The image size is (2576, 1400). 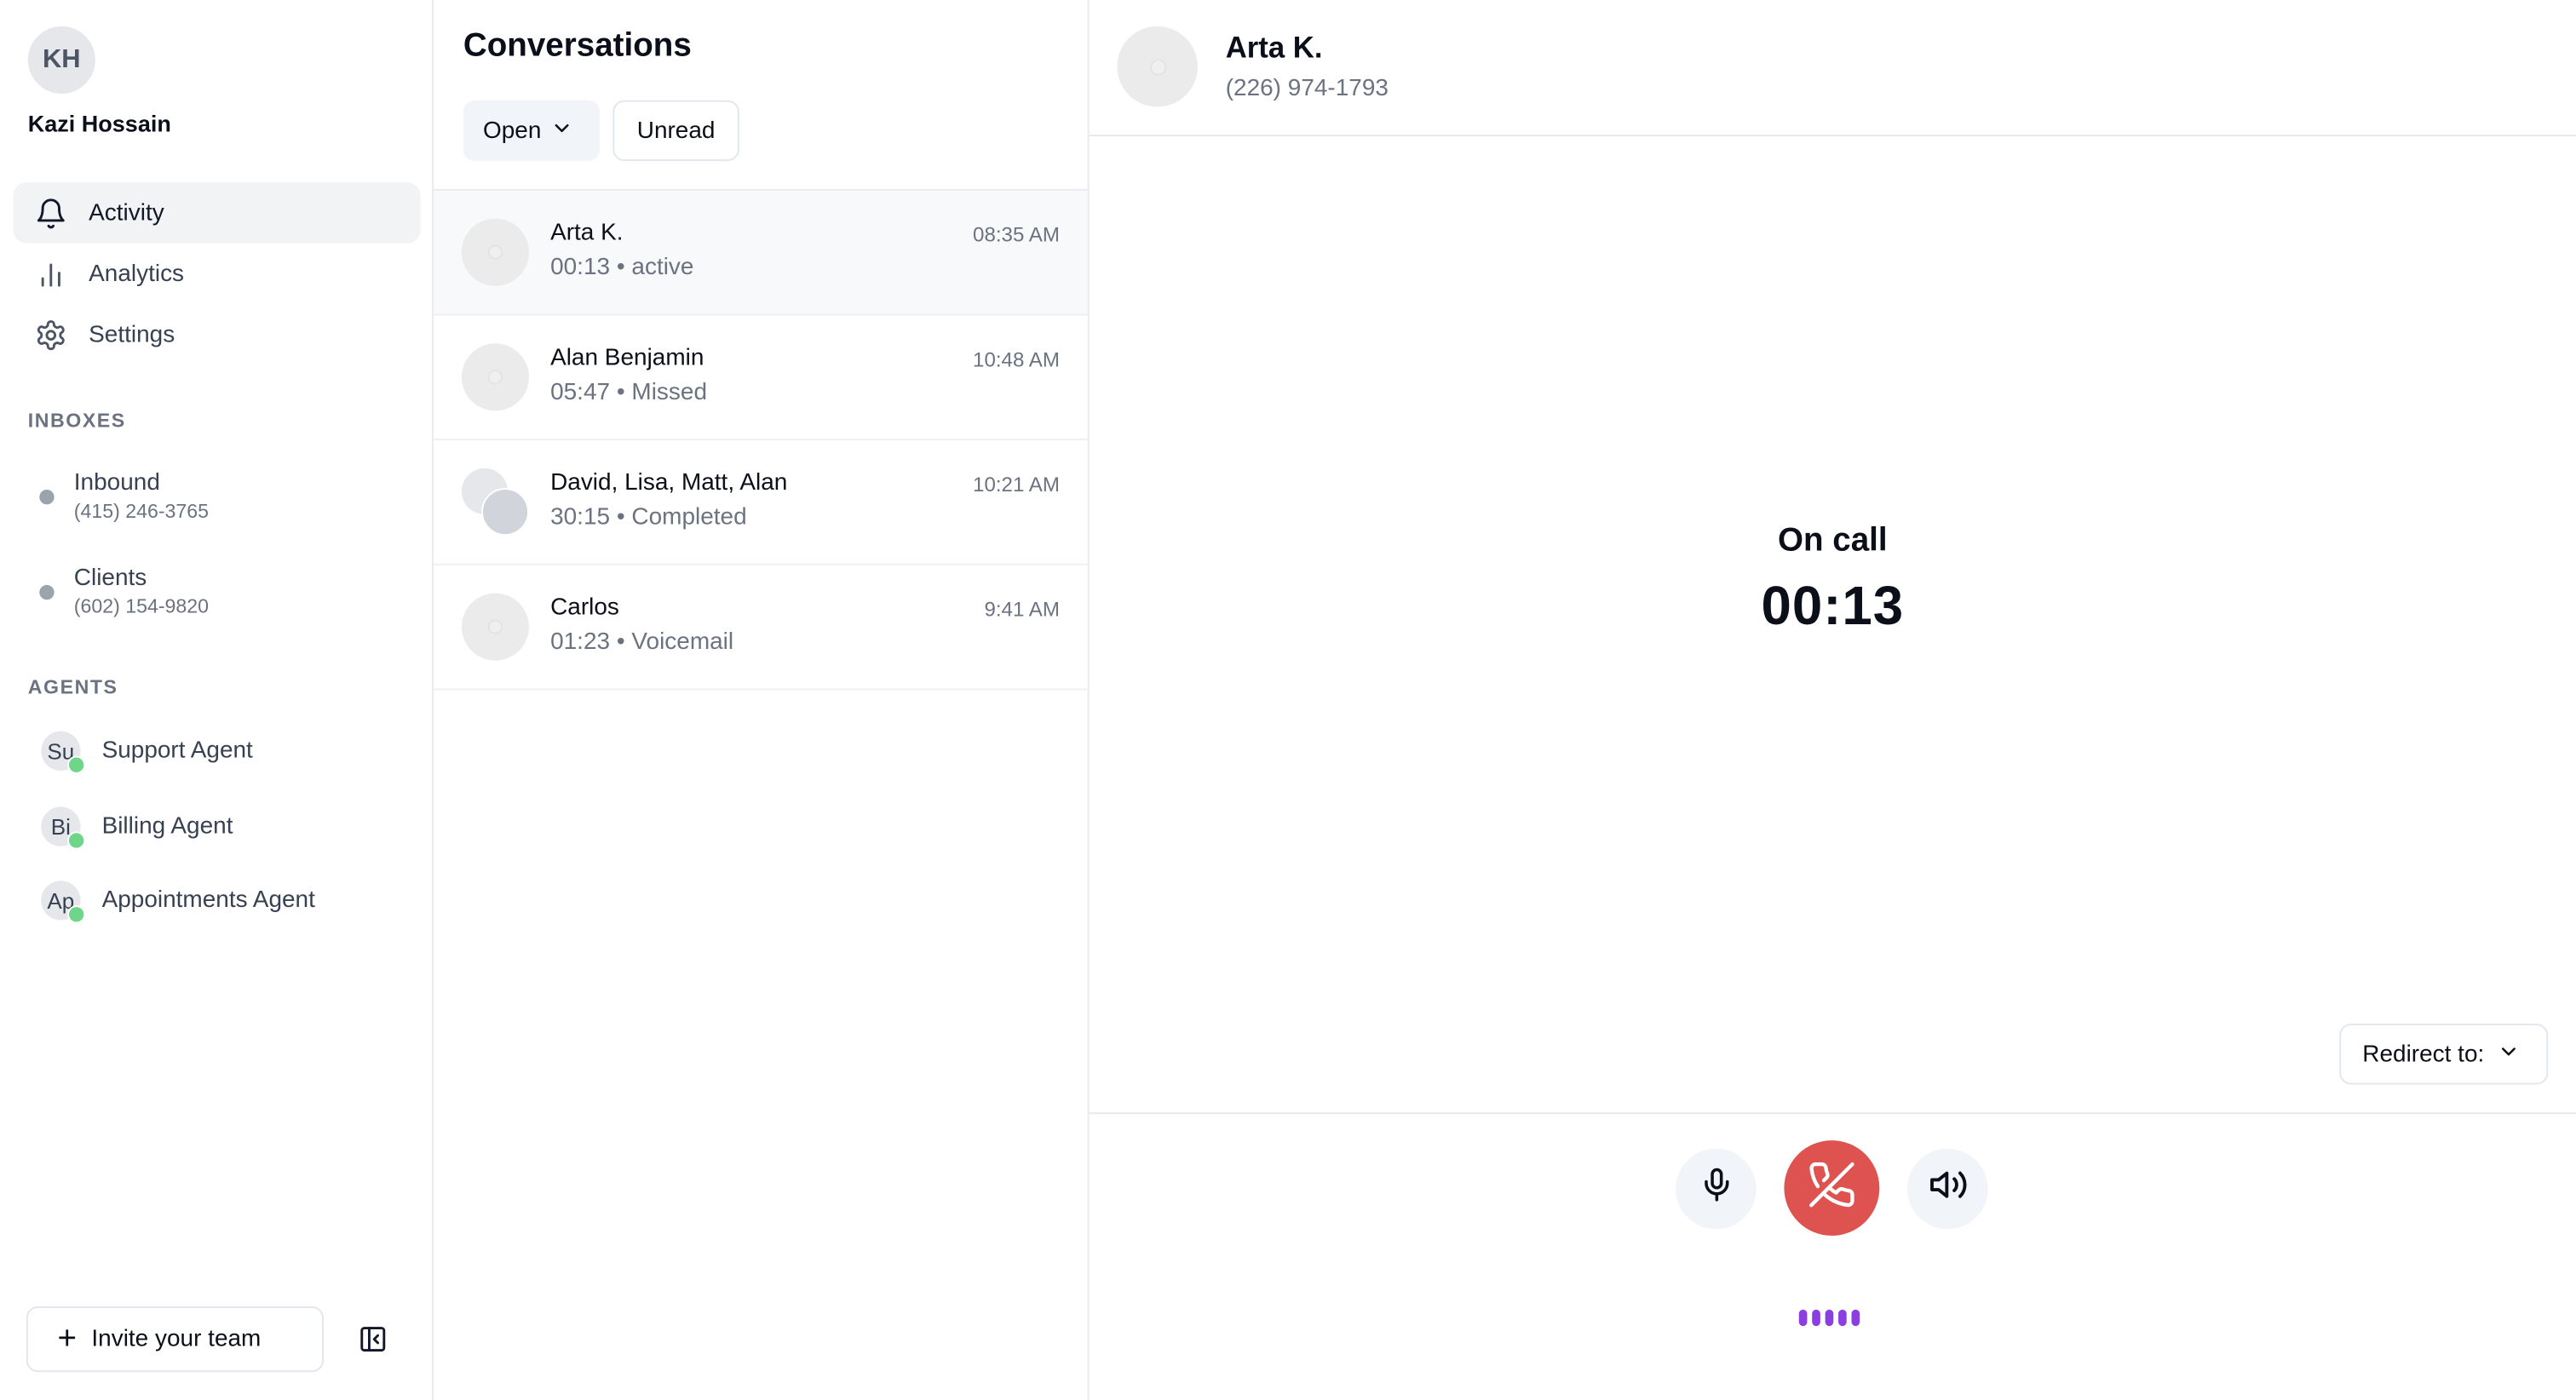 What do you see at coordinates (373, 1339) in the screenshot?
I see `sidebar-collapse-icon` at bounding box center [373, 1339].